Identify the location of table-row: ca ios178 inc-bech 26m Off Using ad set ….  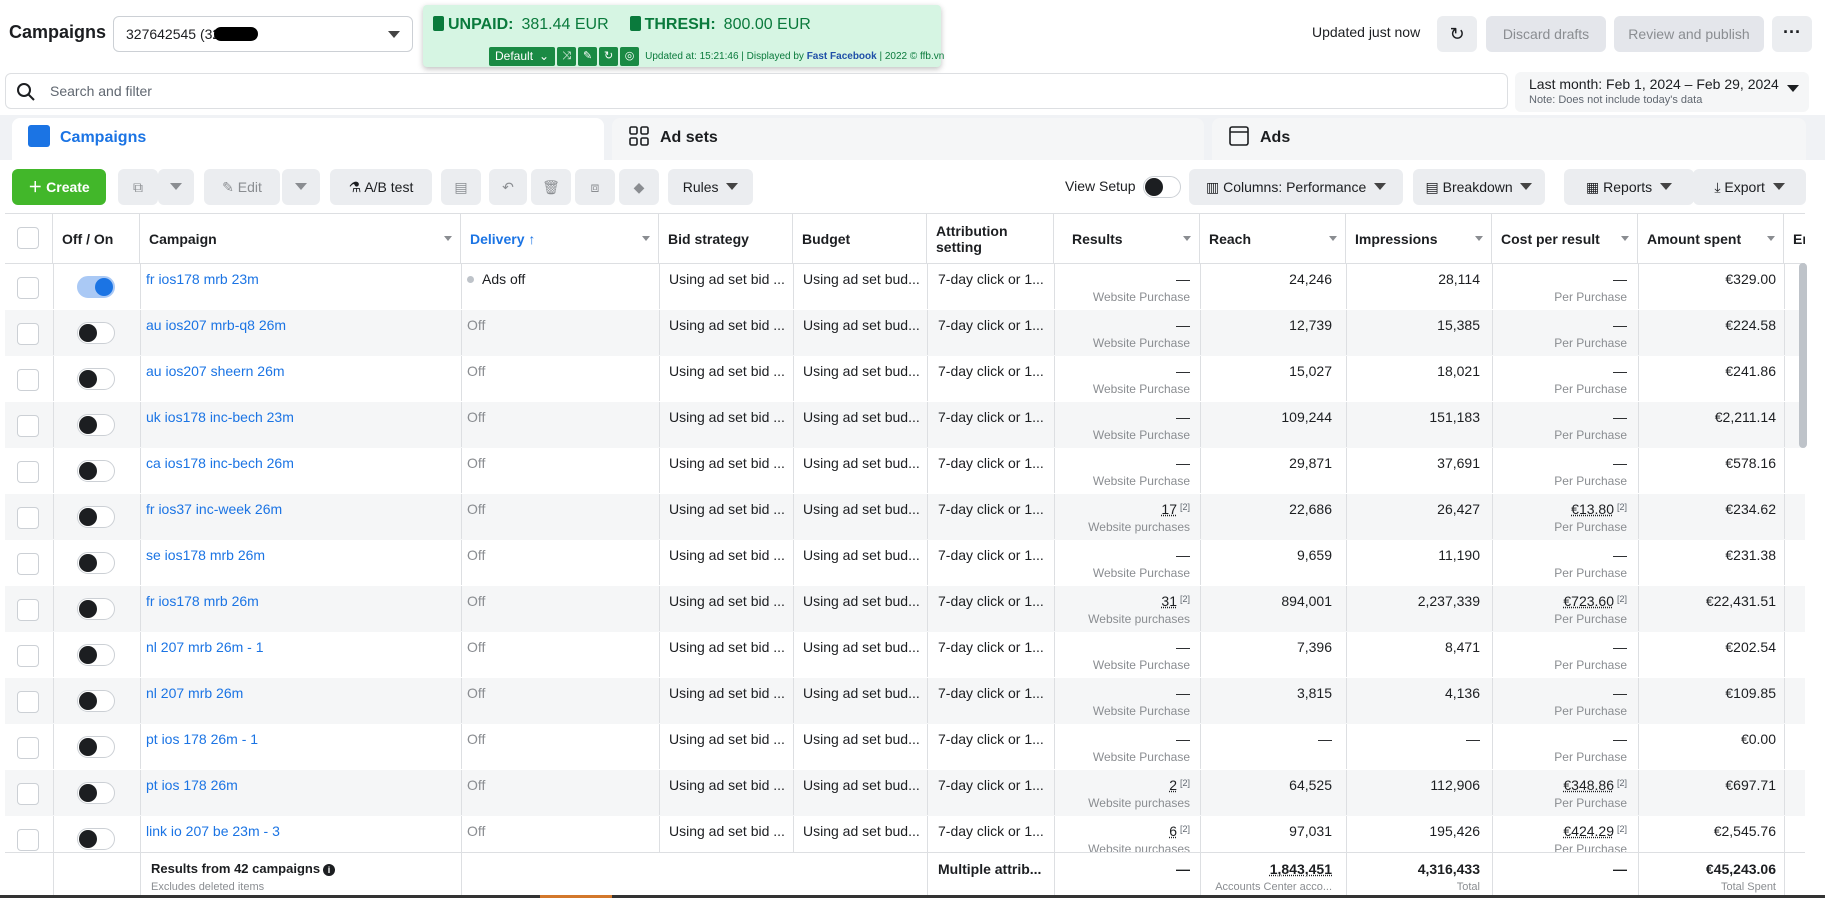
(905, 471).